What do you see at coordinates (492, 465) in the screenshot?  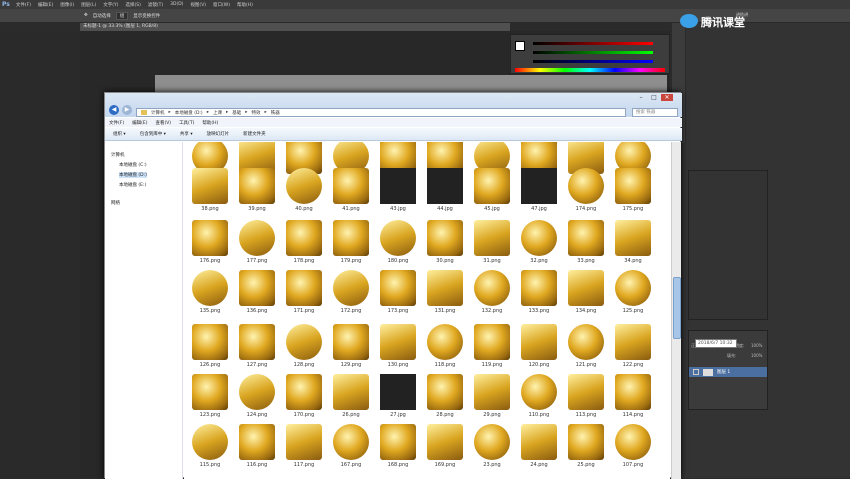 I see `file-name: 23.png` at bounding box center [492, 465].